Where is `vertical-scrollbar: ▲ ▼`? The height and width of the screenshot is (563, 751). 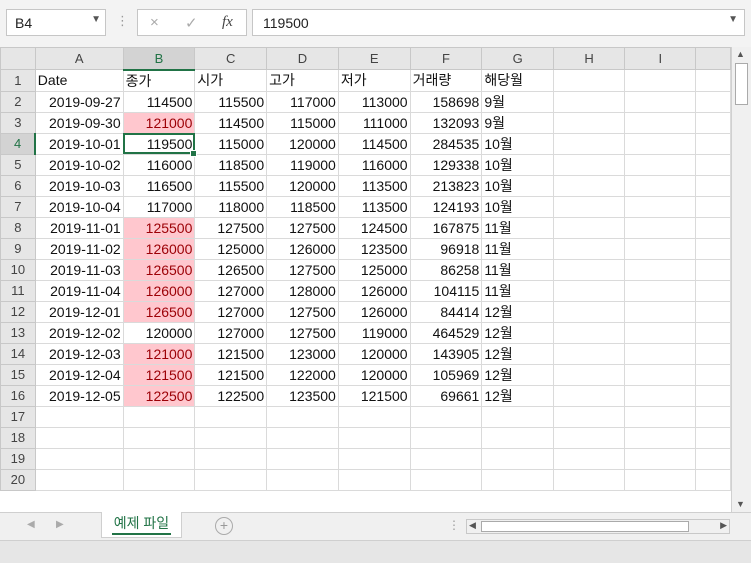 vertical-scrollbar: ▲ ▼ is located at coordinates (741, 279).